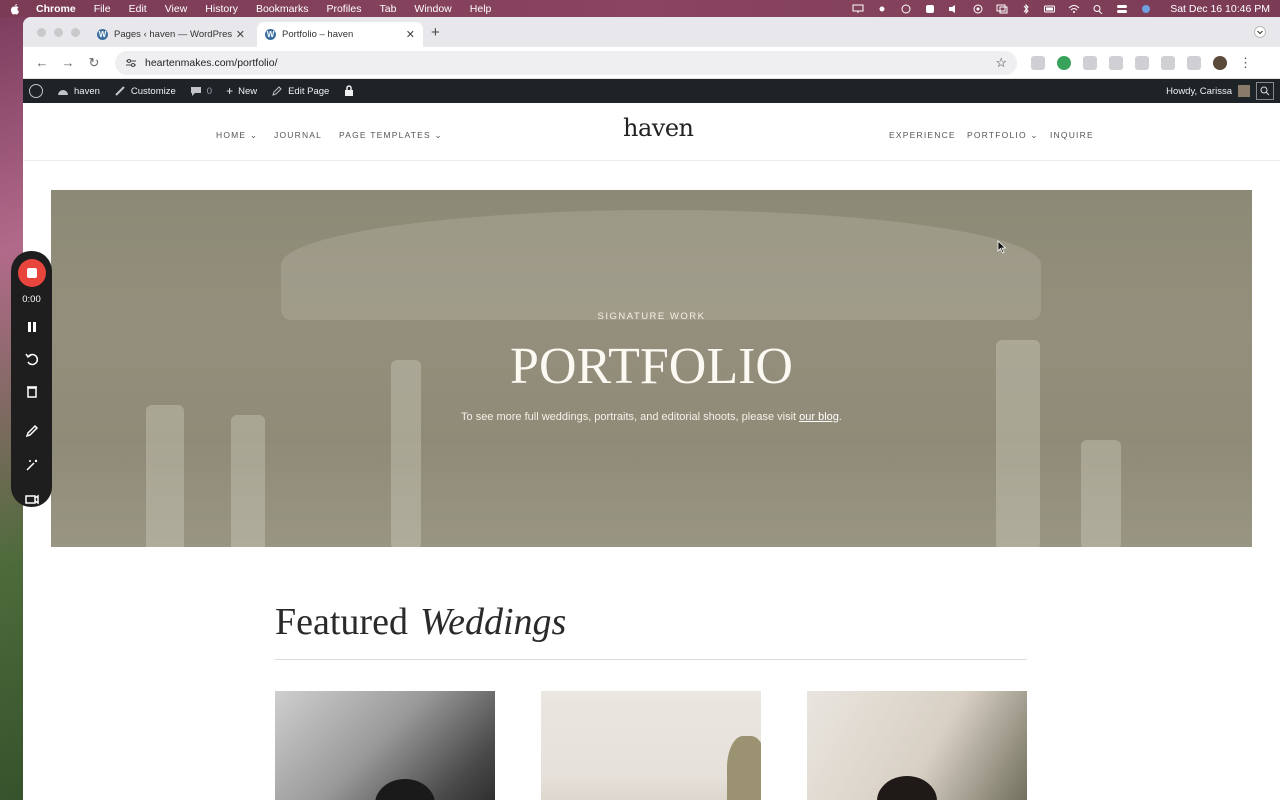 Image resolution: width=1280 pixels, height=800 pixels. I want to click on menu-history: History, so click(221, 9).